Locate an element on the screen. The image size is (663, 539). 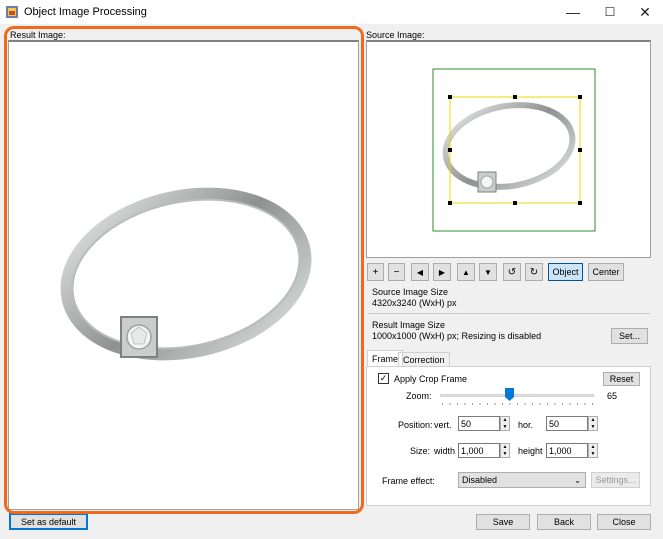
zoom-in-button: + is located at coordinates (375, 272).